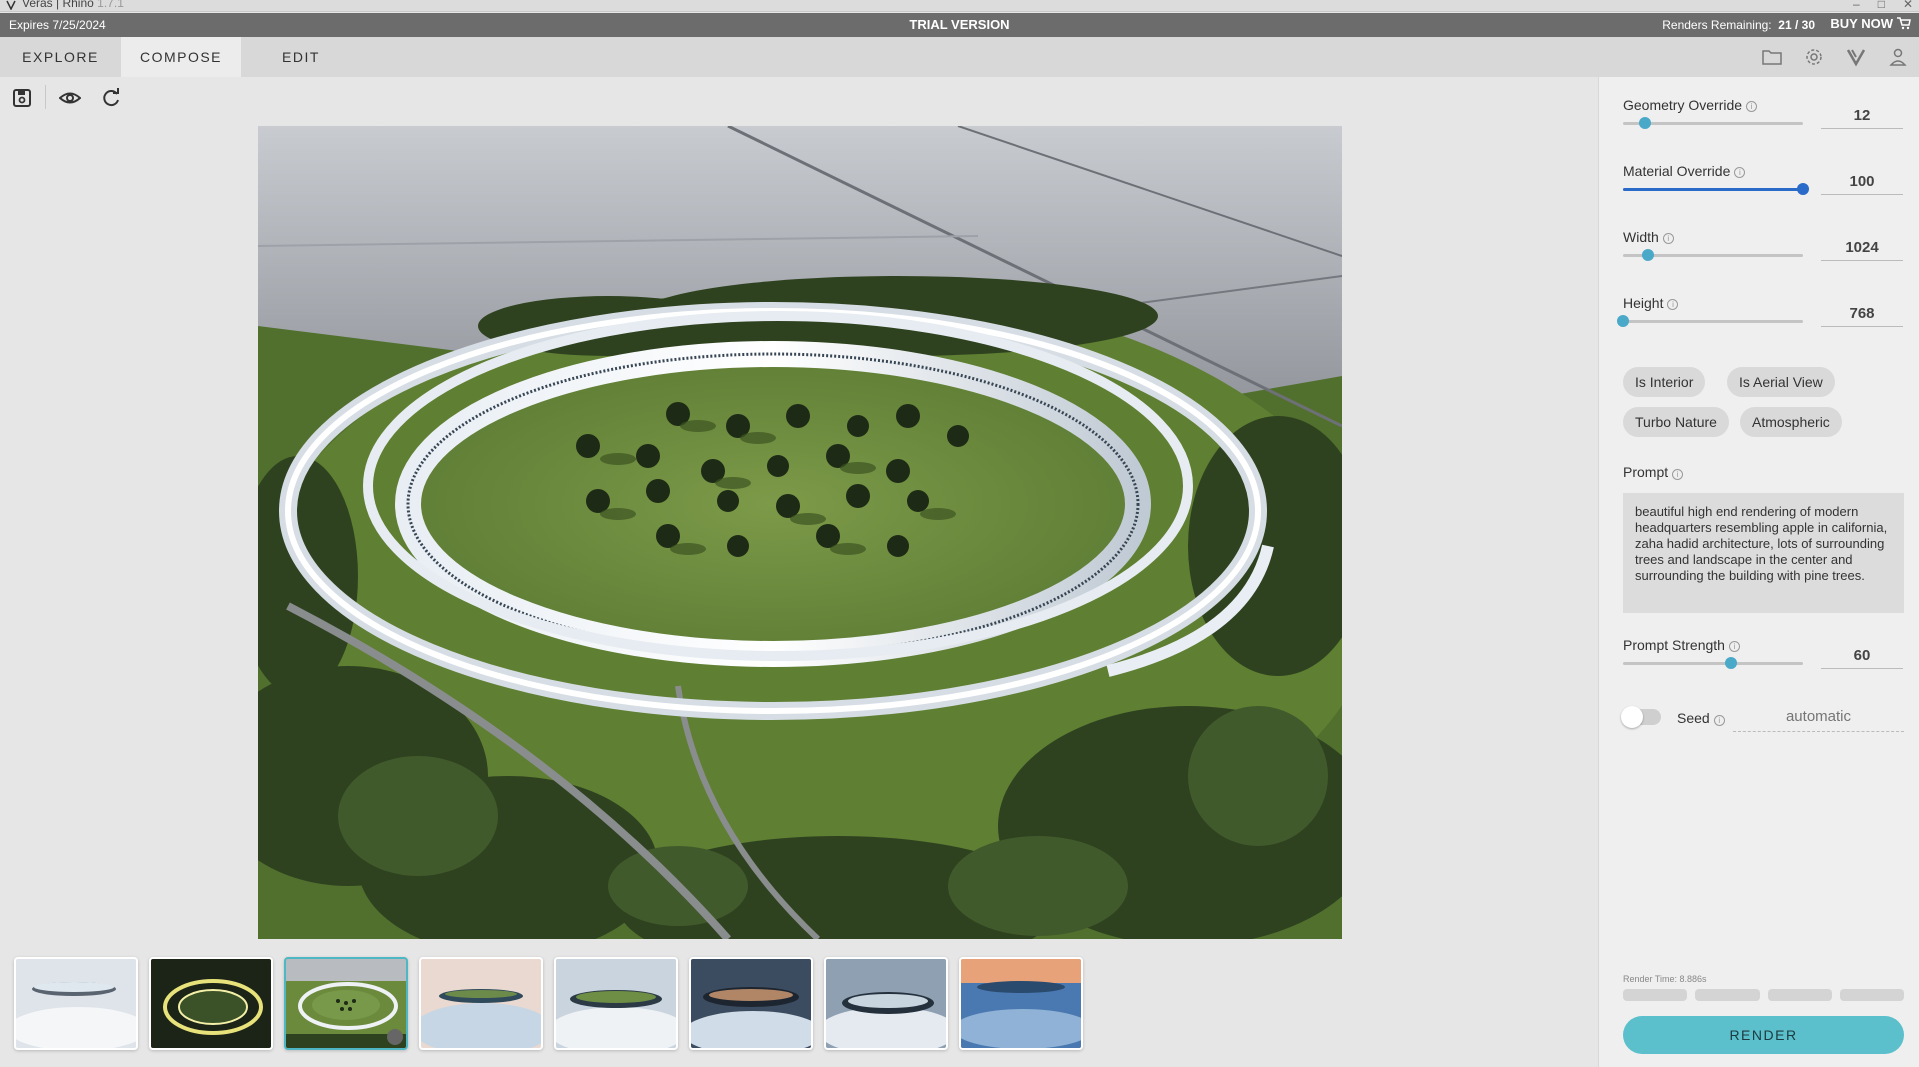  What do you see at coordinates (1862, 116) in the screenshot?
I see `geometry-override-value: 12` at bounding box center [1862, 116].